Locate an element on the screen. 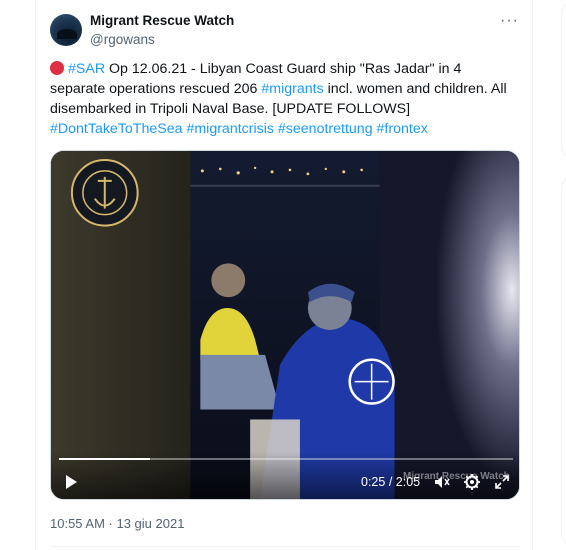 Image resolution: width=566 pixels, height=550 pixels. video-progress-fill is located at coordinates (104, 459).